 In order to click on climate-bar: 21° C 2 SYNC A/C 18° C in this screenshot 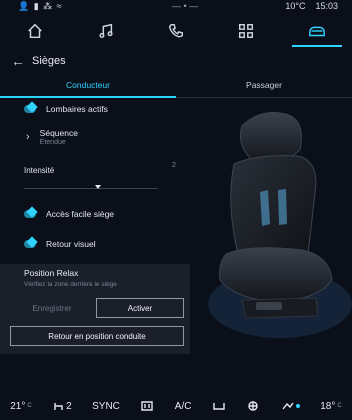, I will do `click(176, 406)`.